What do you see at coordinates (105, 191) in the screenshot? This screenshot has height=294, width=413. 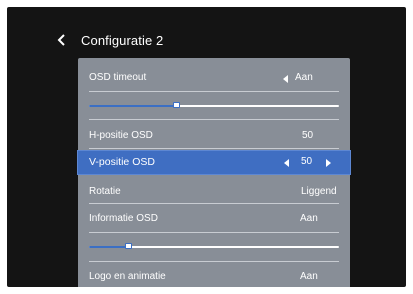 I see `setting-label: Rotatie` at bounding box center [105, 191].